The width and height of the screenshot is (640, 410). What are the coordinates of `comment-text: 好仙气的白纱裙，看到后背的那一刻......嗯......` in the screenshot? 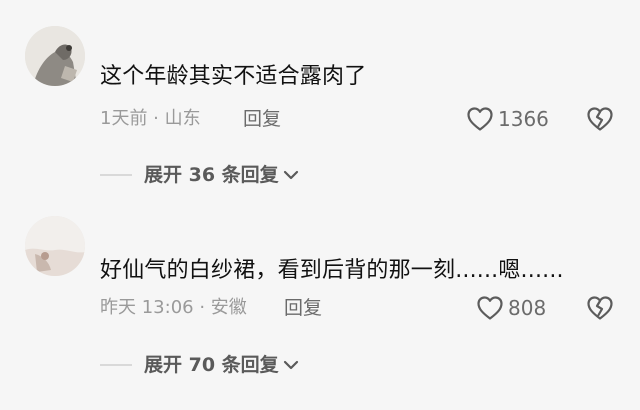 It's located at (332, 270).